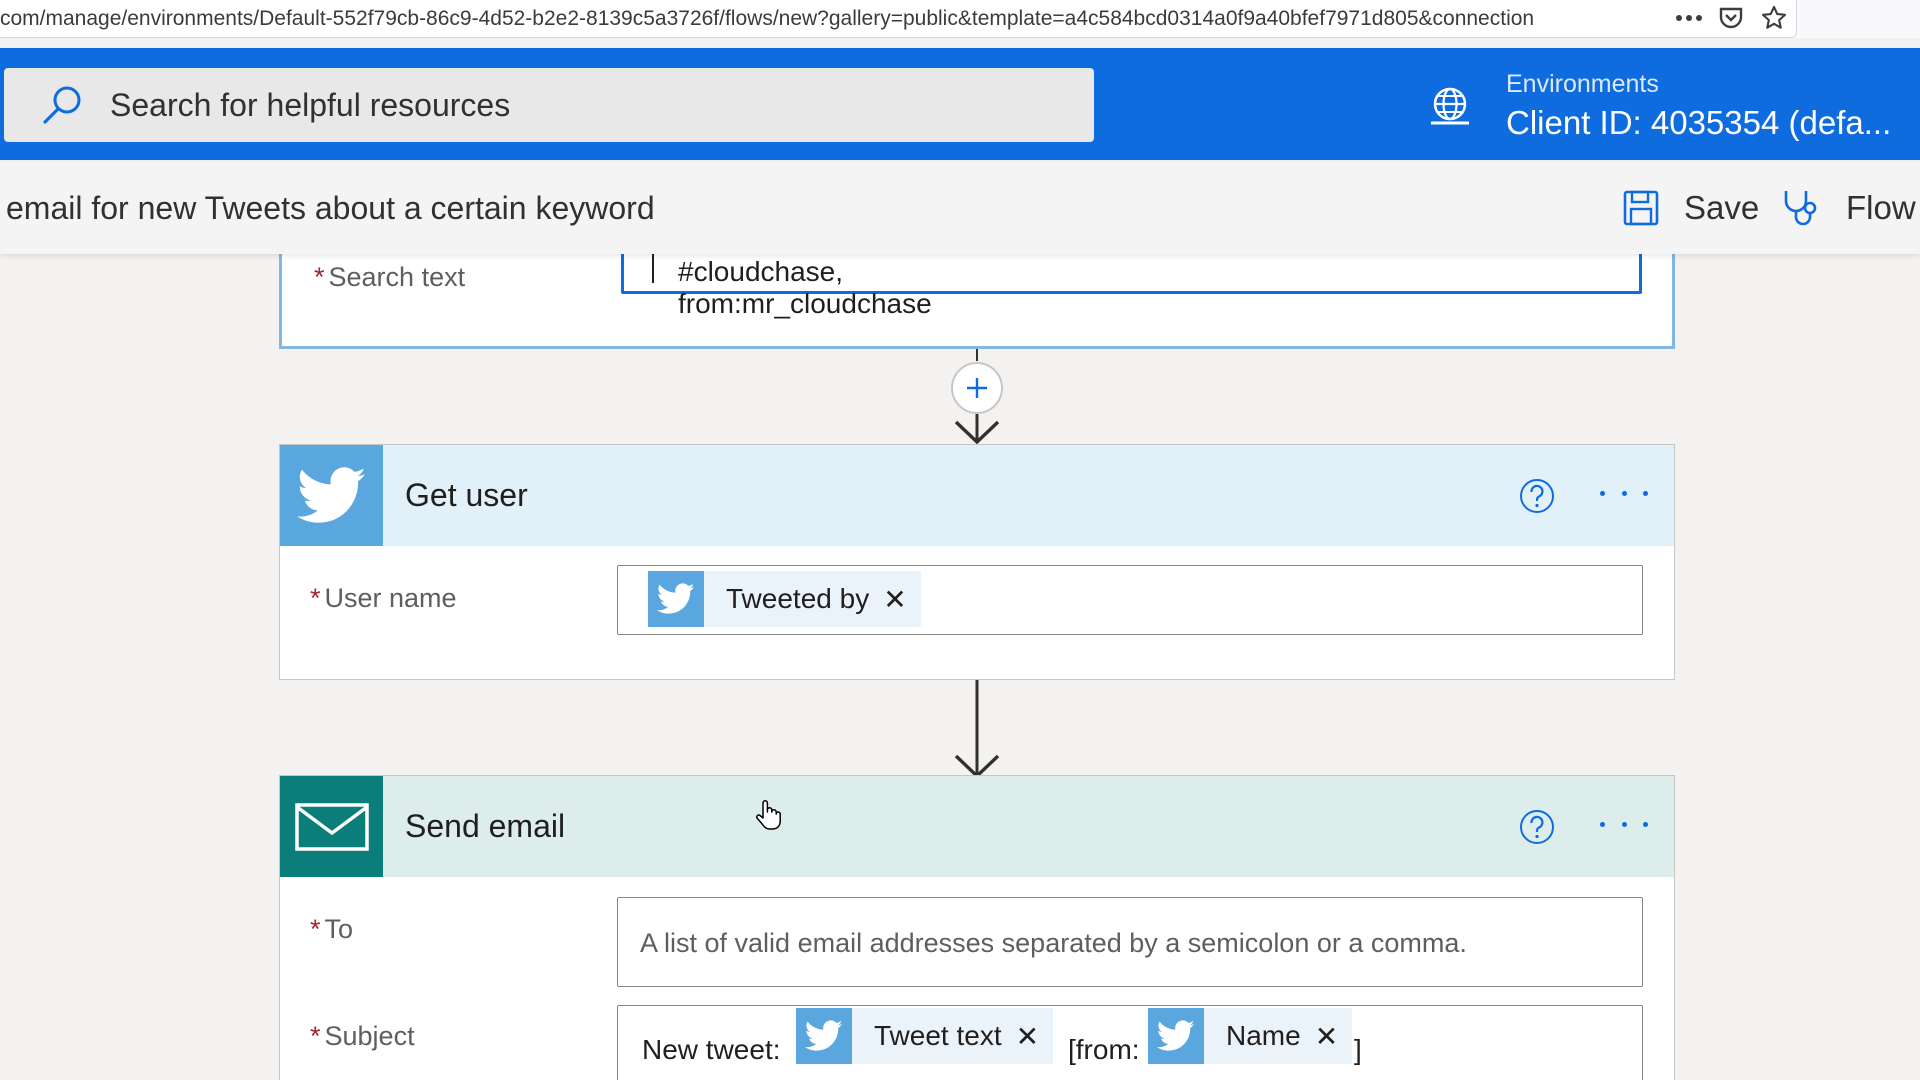 The width and height of the screenshot is (1920, 1080). What do you see at coordinates (1731, 18) in the screenshot?
I see `pocket-icon` at bounding box center [1731, 18].